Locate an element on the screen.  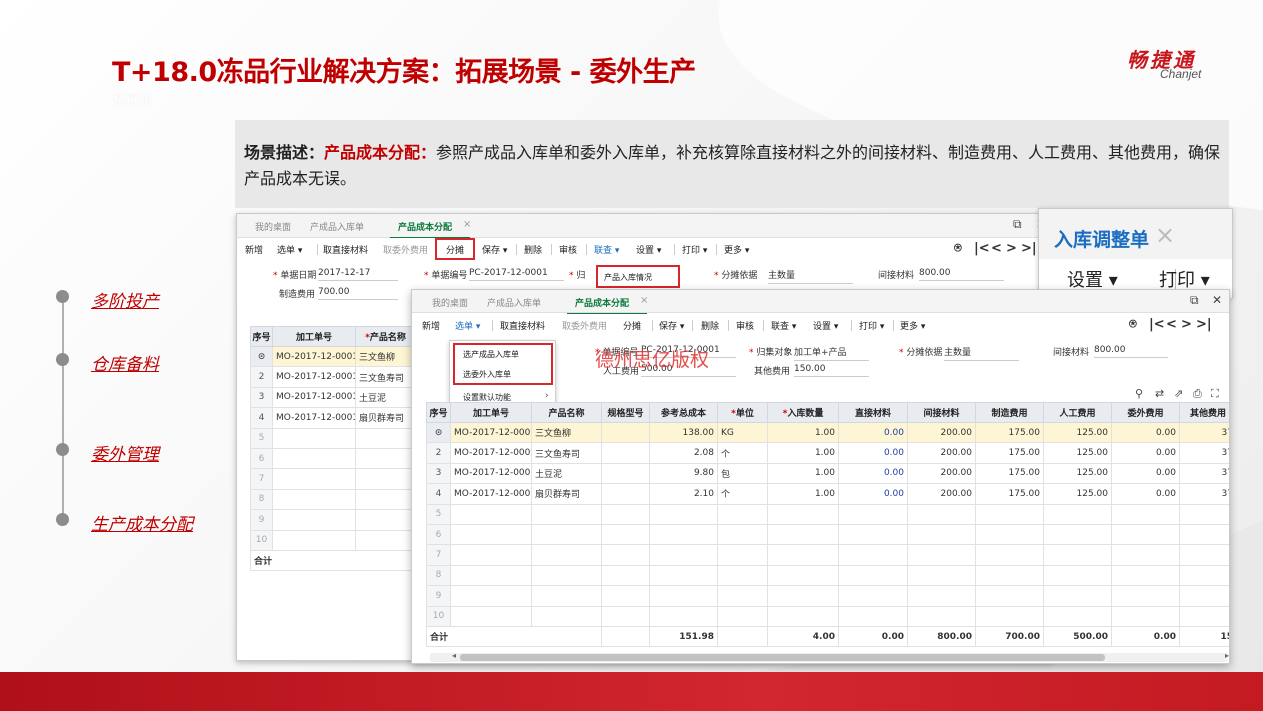
column-header: *单位 is located at coordinates (742, 412).